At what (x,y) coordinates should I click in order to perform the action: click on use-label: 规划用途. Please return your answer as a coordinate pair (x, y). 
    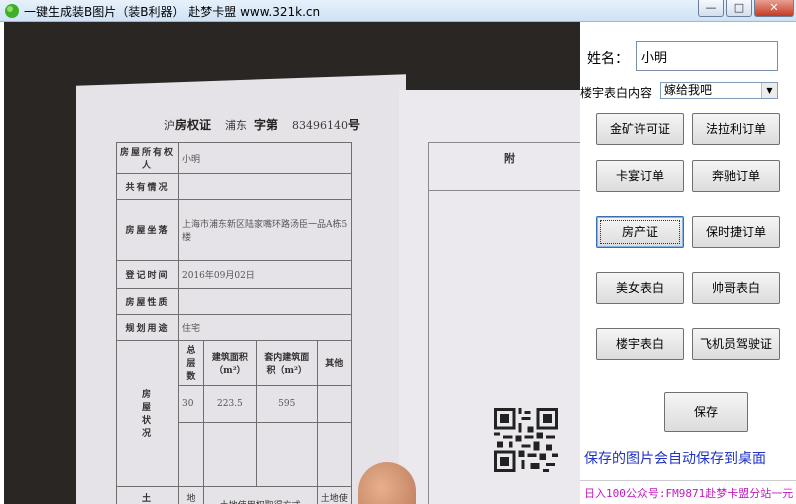
    Looking at the image, I should click on (147, 327).